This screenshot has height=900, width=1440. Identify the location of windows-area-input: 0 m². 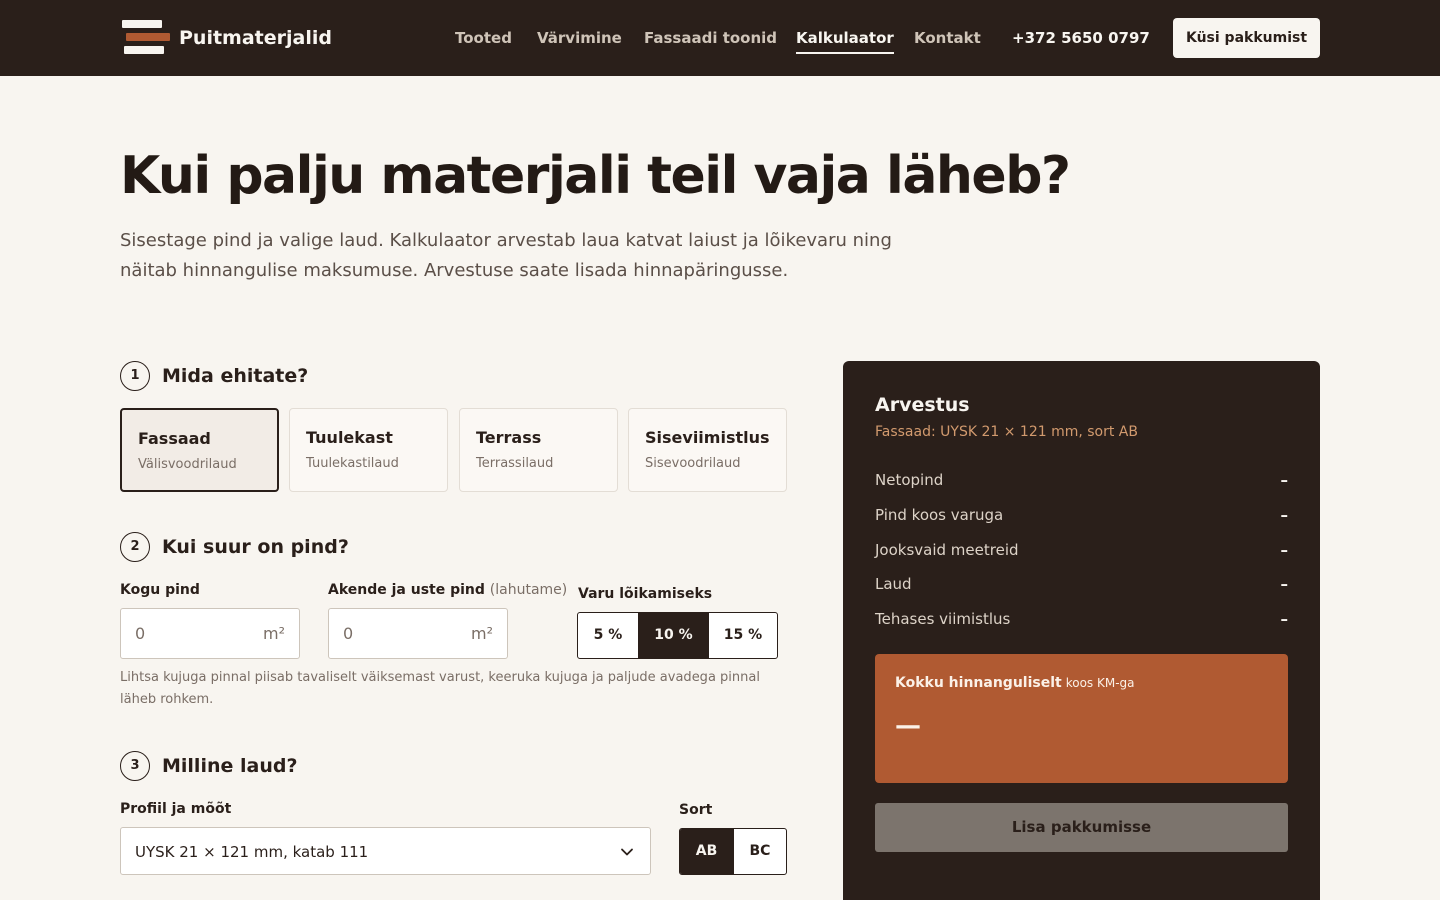
(418, 633).